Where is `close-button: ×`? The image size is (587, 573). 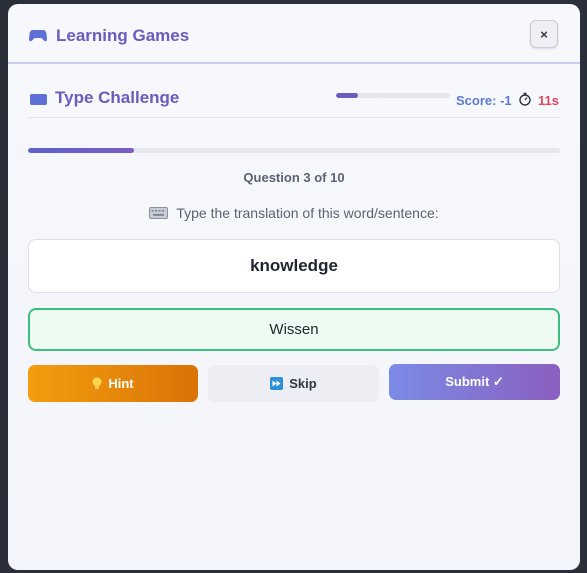 close-button: × is located at coordinates (544, 34).